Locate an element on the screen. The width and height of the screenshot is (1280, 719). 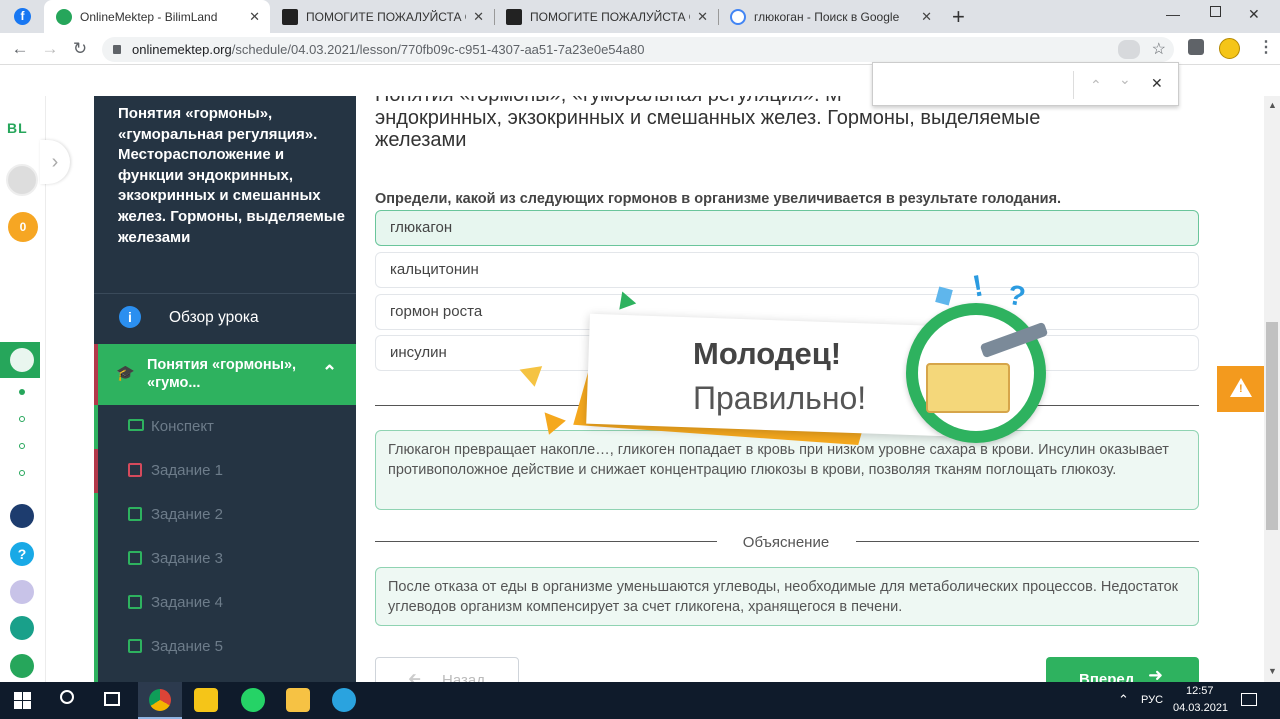
notifications-icon is located at coordinates (1249, 699).